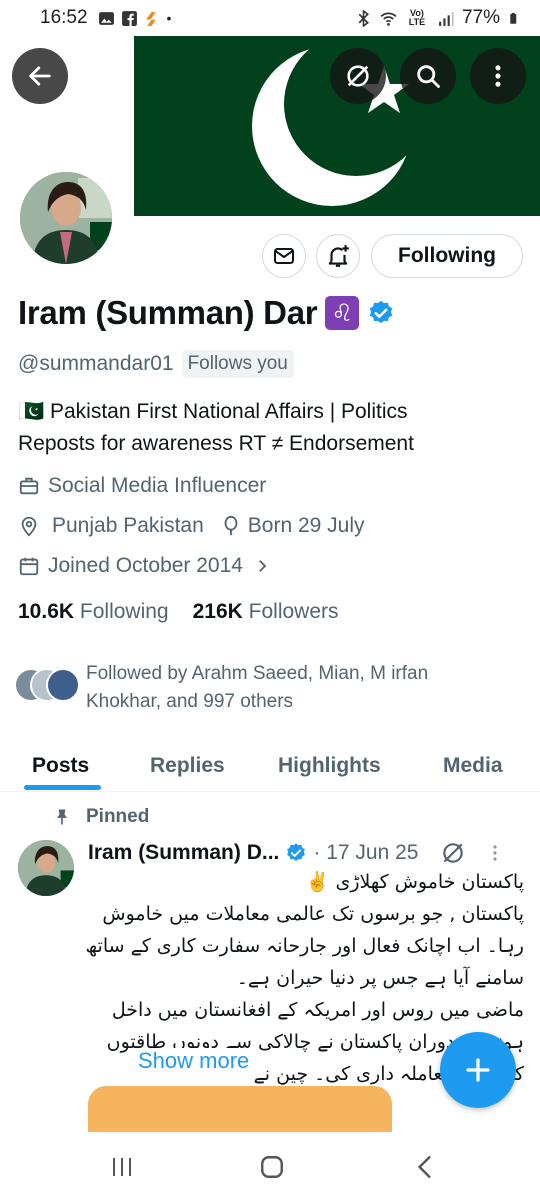 This screenshot has width=540, height=1200. I want to click on show-more-link: Show more, so click(194, 1061).